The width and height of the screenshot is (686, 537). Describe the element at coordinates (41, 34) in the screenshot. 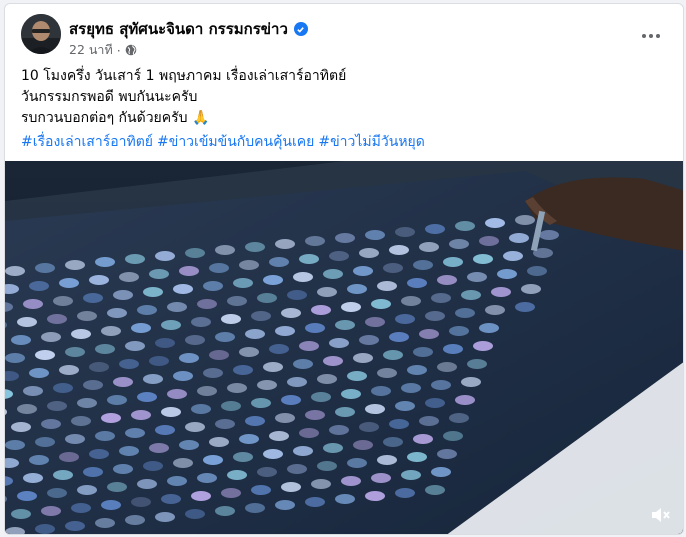

I see `avatar` at that location.